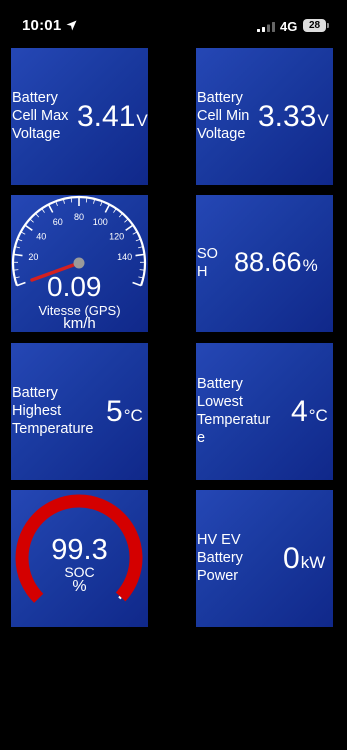 This screenshot has width=347, height=750. What do you see at coordinates (79, 323) in the screenshot?
I see `speed-unit: km/h` at bounding box center [79, 323].